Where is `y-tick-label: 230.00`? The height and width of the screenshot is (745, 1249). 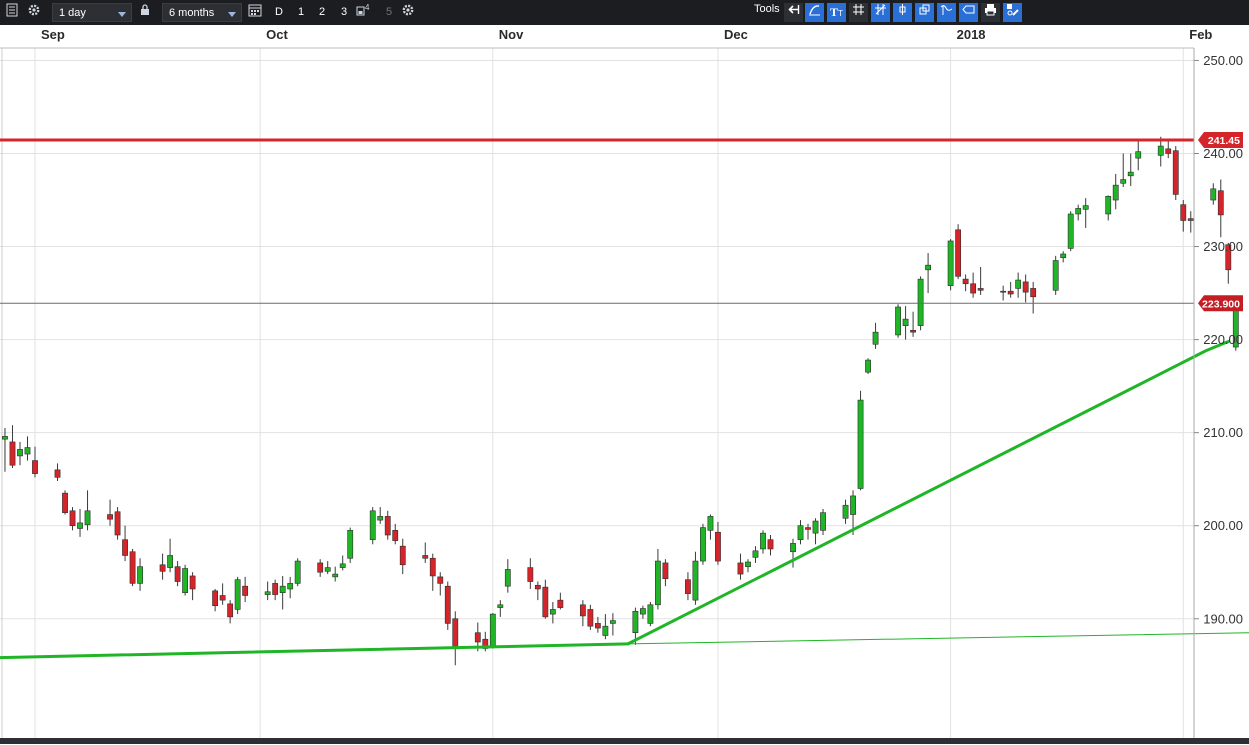 y-tick-label: 230.00 is located at coordinates (1223, 246).